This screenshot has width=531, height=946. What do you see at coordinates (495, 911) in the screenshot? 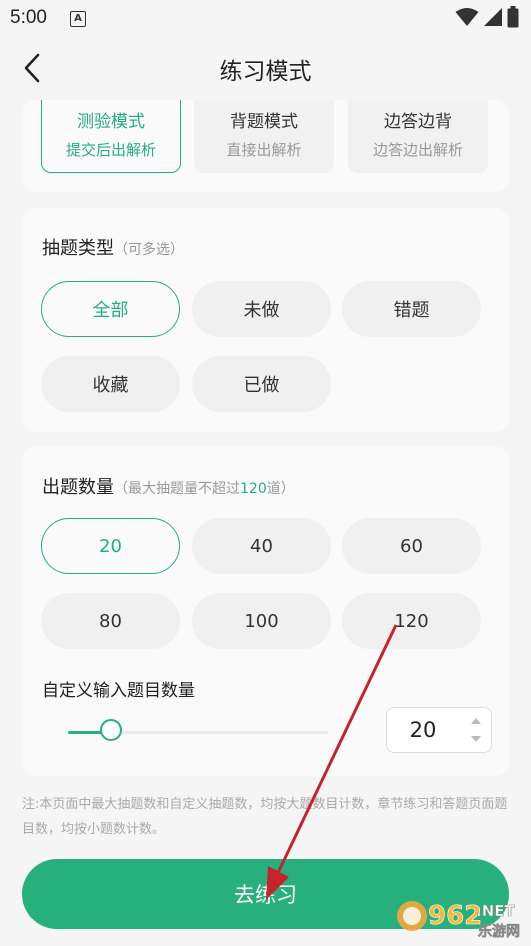
I see `svg-text: .NET` at bounding box center [495, 911].